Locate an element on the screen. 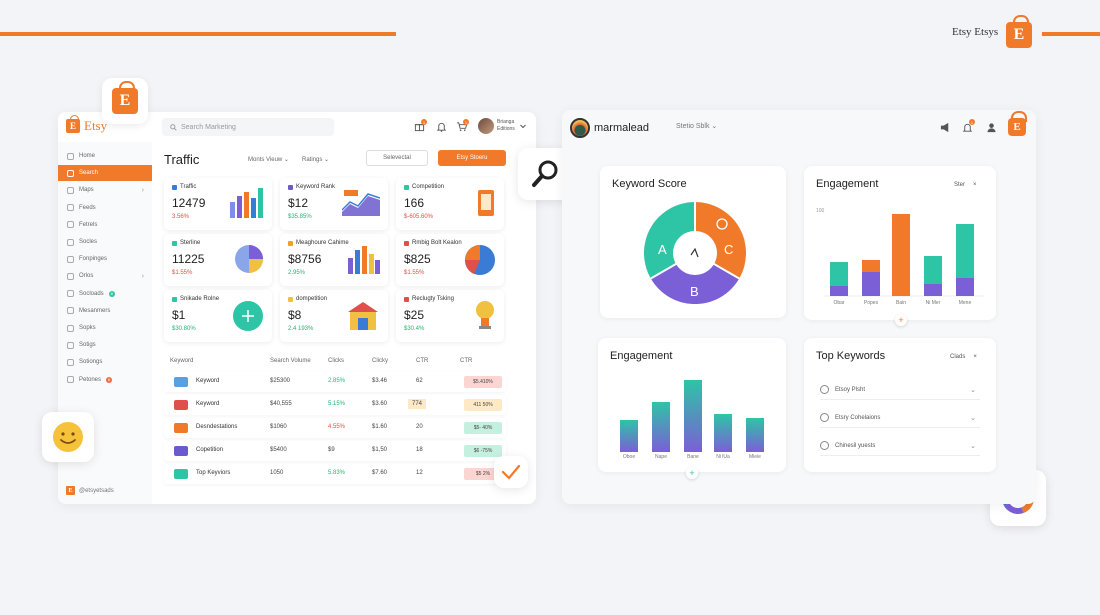  megaphone-icon is located at coordinates (945, 127).